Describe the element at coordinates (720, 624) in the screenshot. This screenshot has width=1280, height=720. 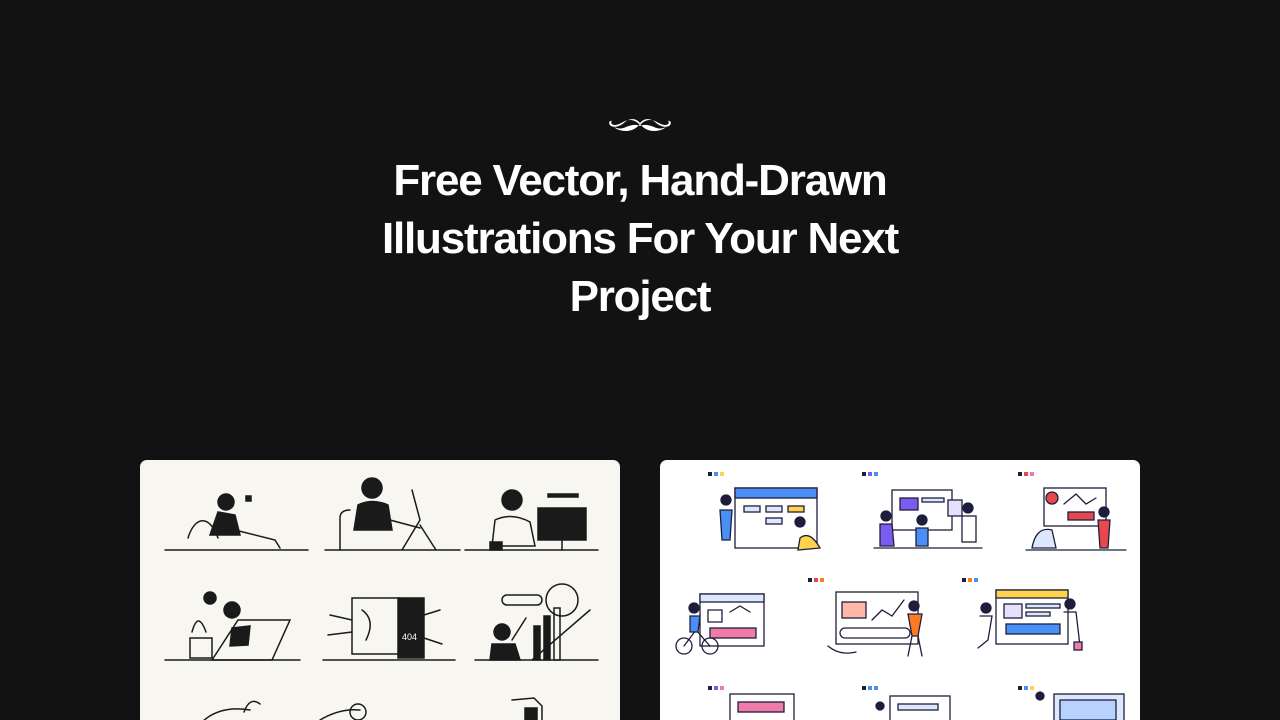
I see `illustration-cyclist-browser` at that location.